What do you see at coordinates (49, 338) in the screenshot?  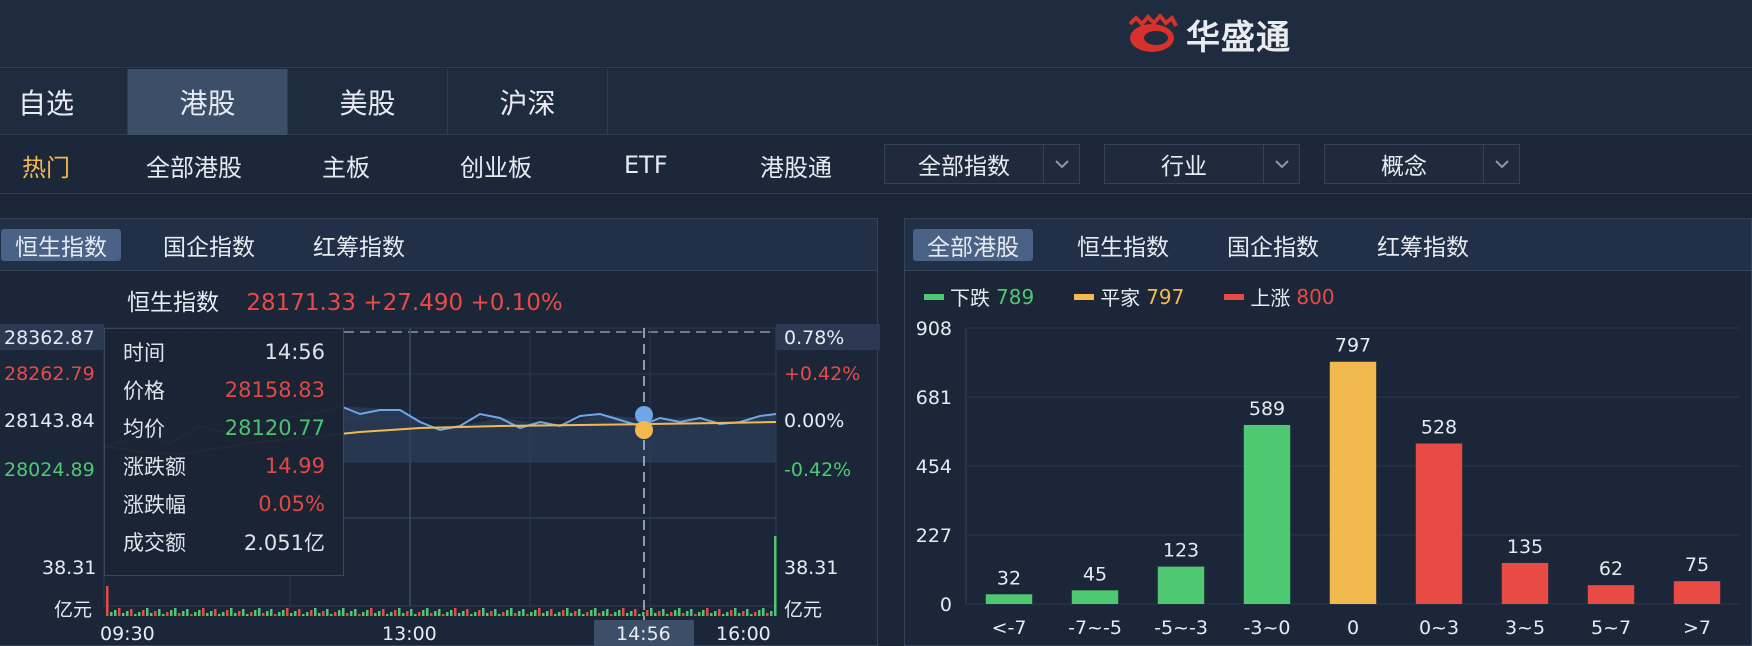 I see `price-tick-left: 28362.87` at bounding box center [49, 338].